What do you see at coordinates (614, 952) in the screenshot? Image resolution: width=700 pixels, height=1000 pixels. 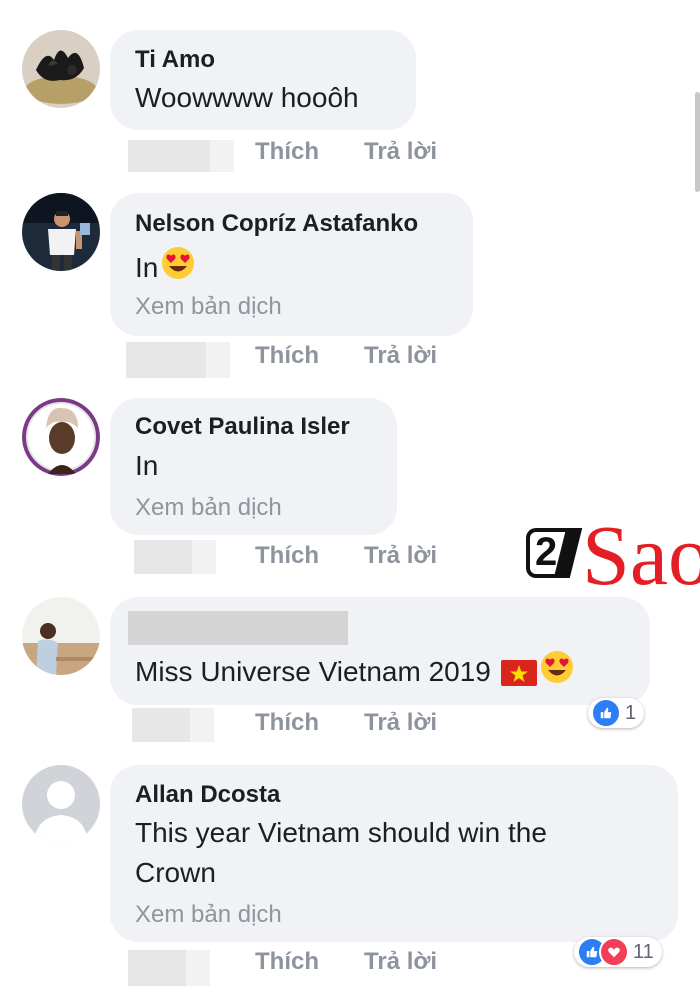 I see `love-reaction-icon` at bounding box center [614, 952].